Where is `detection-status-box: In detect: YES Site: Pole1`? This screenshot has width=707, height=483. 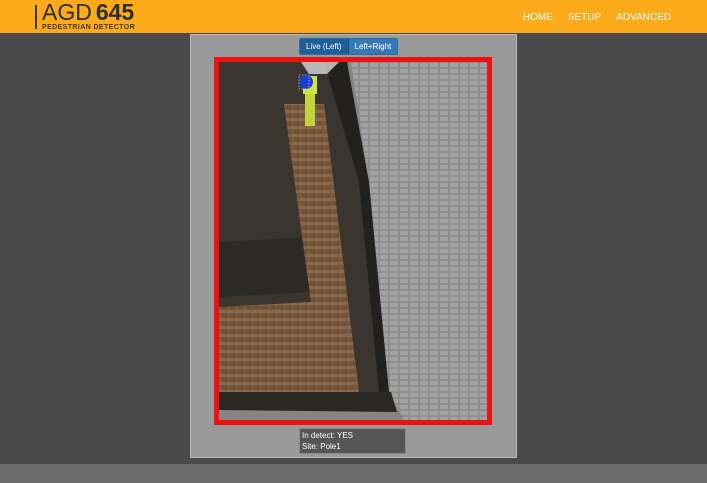
detection-status-box: In detect: YES Site: Pole1 is located at coordinates (352, 441).